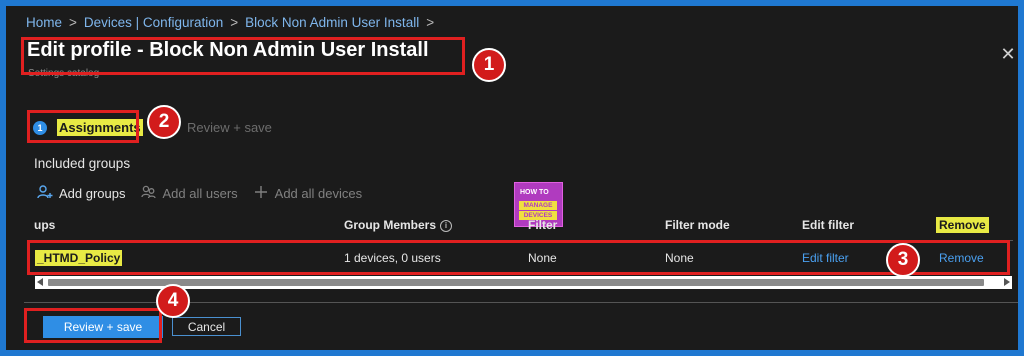 The image size is (1024, 356). I want to click on add-all-users-button: Add all users, so click(189, 193).